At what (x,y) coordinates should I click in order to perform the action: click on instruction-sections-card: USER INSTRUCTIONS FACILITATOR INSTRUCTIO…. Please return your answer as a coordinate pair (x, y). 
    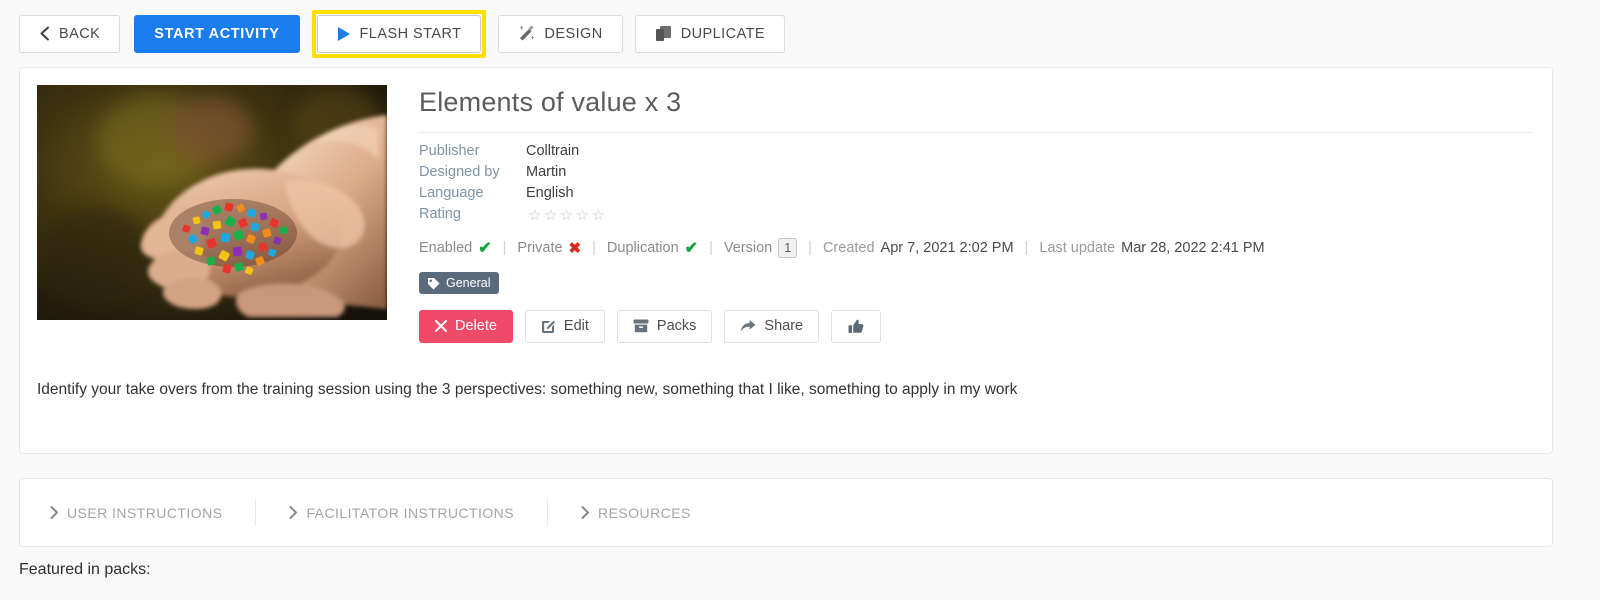
    Looking at the image, I should click on (786, 512).